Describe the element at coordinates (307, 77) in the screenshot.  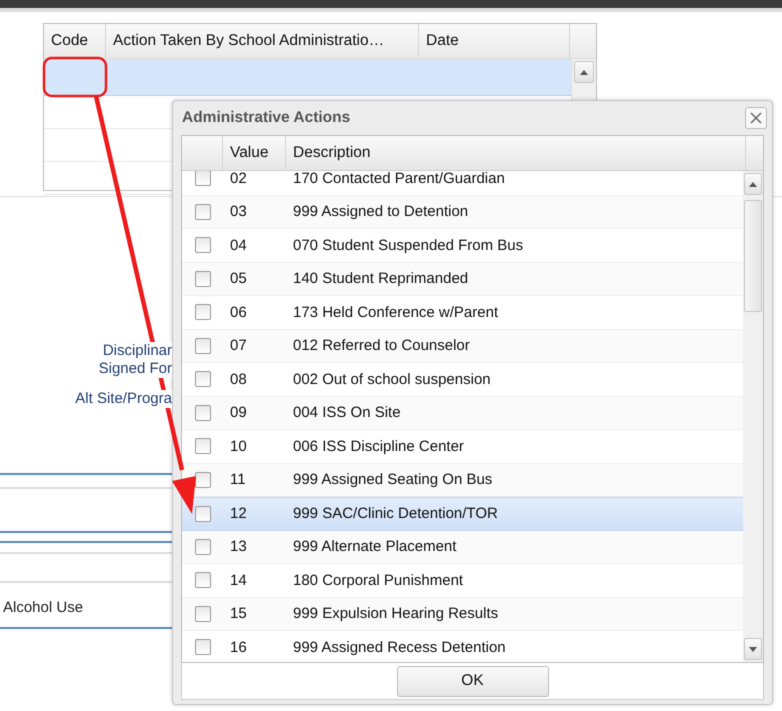
I see `table-row` at that location.